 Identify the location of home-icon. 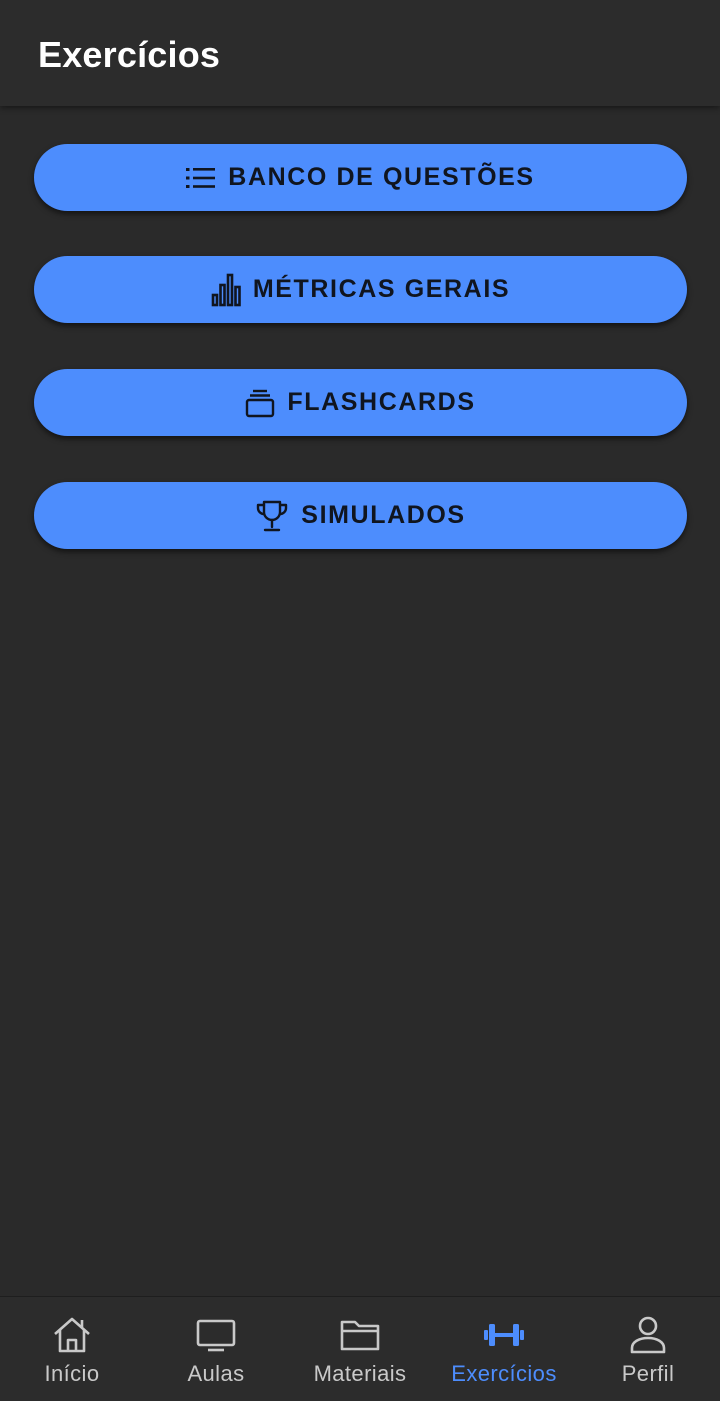
(72, 1335).